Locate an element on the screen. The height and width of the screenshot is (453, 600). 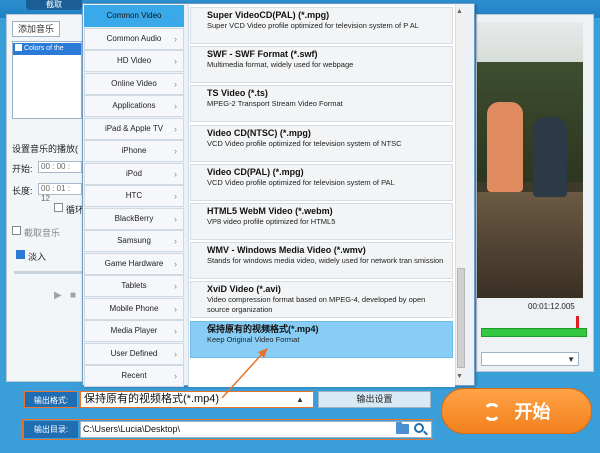
scroll-up-icon: ▲ is located at coordinates (459, 11).